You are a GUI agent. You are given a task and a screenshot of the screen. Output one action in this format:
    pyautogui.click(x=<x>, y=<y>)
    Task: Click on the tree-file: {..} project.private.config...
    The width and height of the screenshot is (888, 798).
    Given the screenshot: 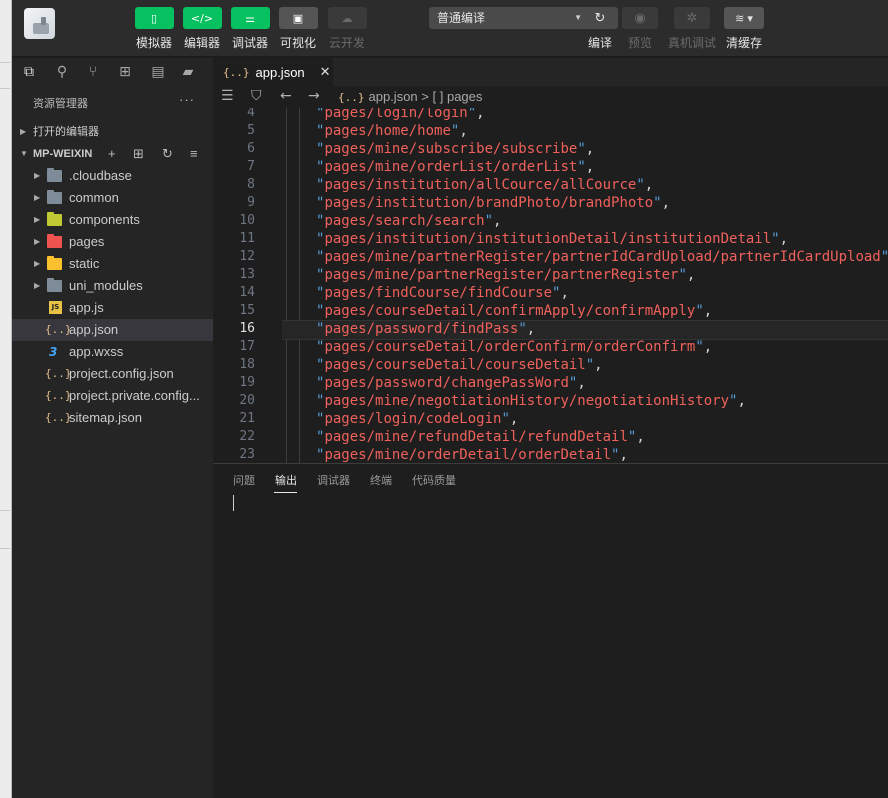 What is the action you would take?
    pyautogui.click(x=112, y=396)
    